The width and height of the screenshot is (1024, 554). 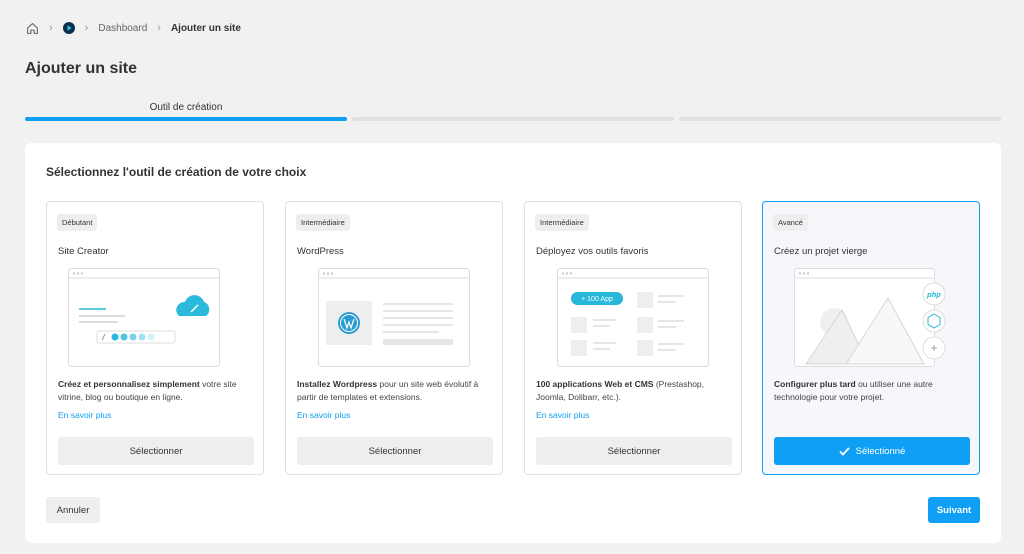 What do you see at coordinates (633, 317) in the screenshot?
I see `apps-illustration-icon: + 100 App` at bounding box center [633, 317].